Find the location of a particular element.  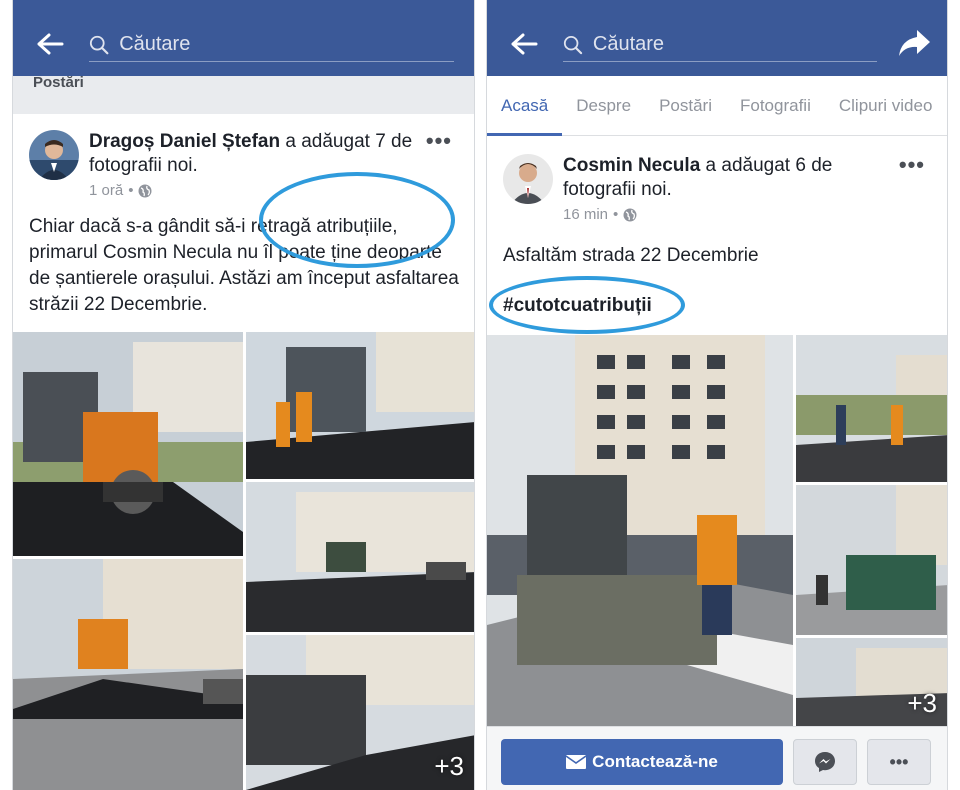

tab-posts: Postări is located at coordinates (685, 106).